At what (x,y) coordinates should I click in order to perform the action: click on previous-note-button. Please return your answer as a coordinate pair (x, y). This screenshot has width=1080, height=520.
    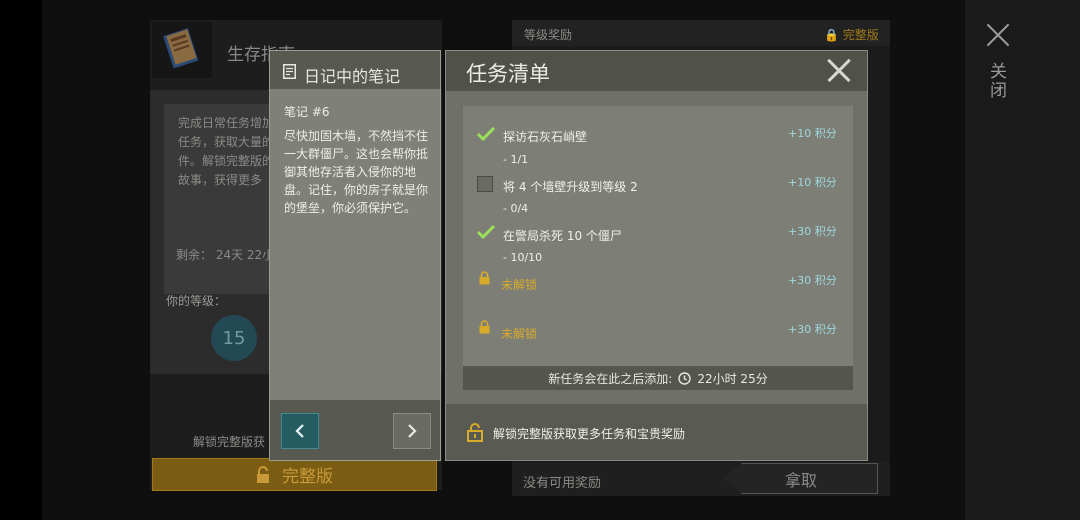
    Looking at the image, I should click on (300, 431).